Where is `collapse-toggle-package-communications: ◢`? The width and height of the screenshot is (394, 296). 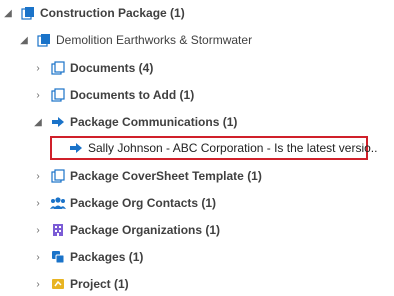 collapse-toggle-package-communications: ◢ is located at coordinates (38, 122).